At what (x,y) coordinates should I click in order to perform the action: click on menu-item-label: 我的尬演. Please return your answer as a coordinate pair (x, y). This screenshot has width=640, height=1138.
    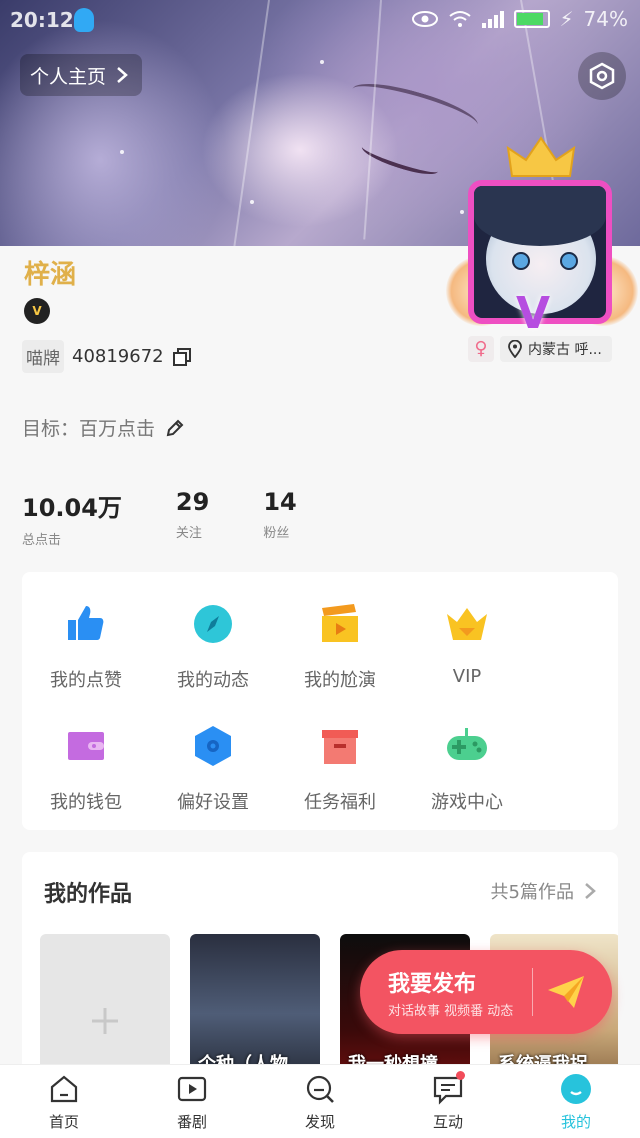
    Looking at the image, I should click on (340, 680).